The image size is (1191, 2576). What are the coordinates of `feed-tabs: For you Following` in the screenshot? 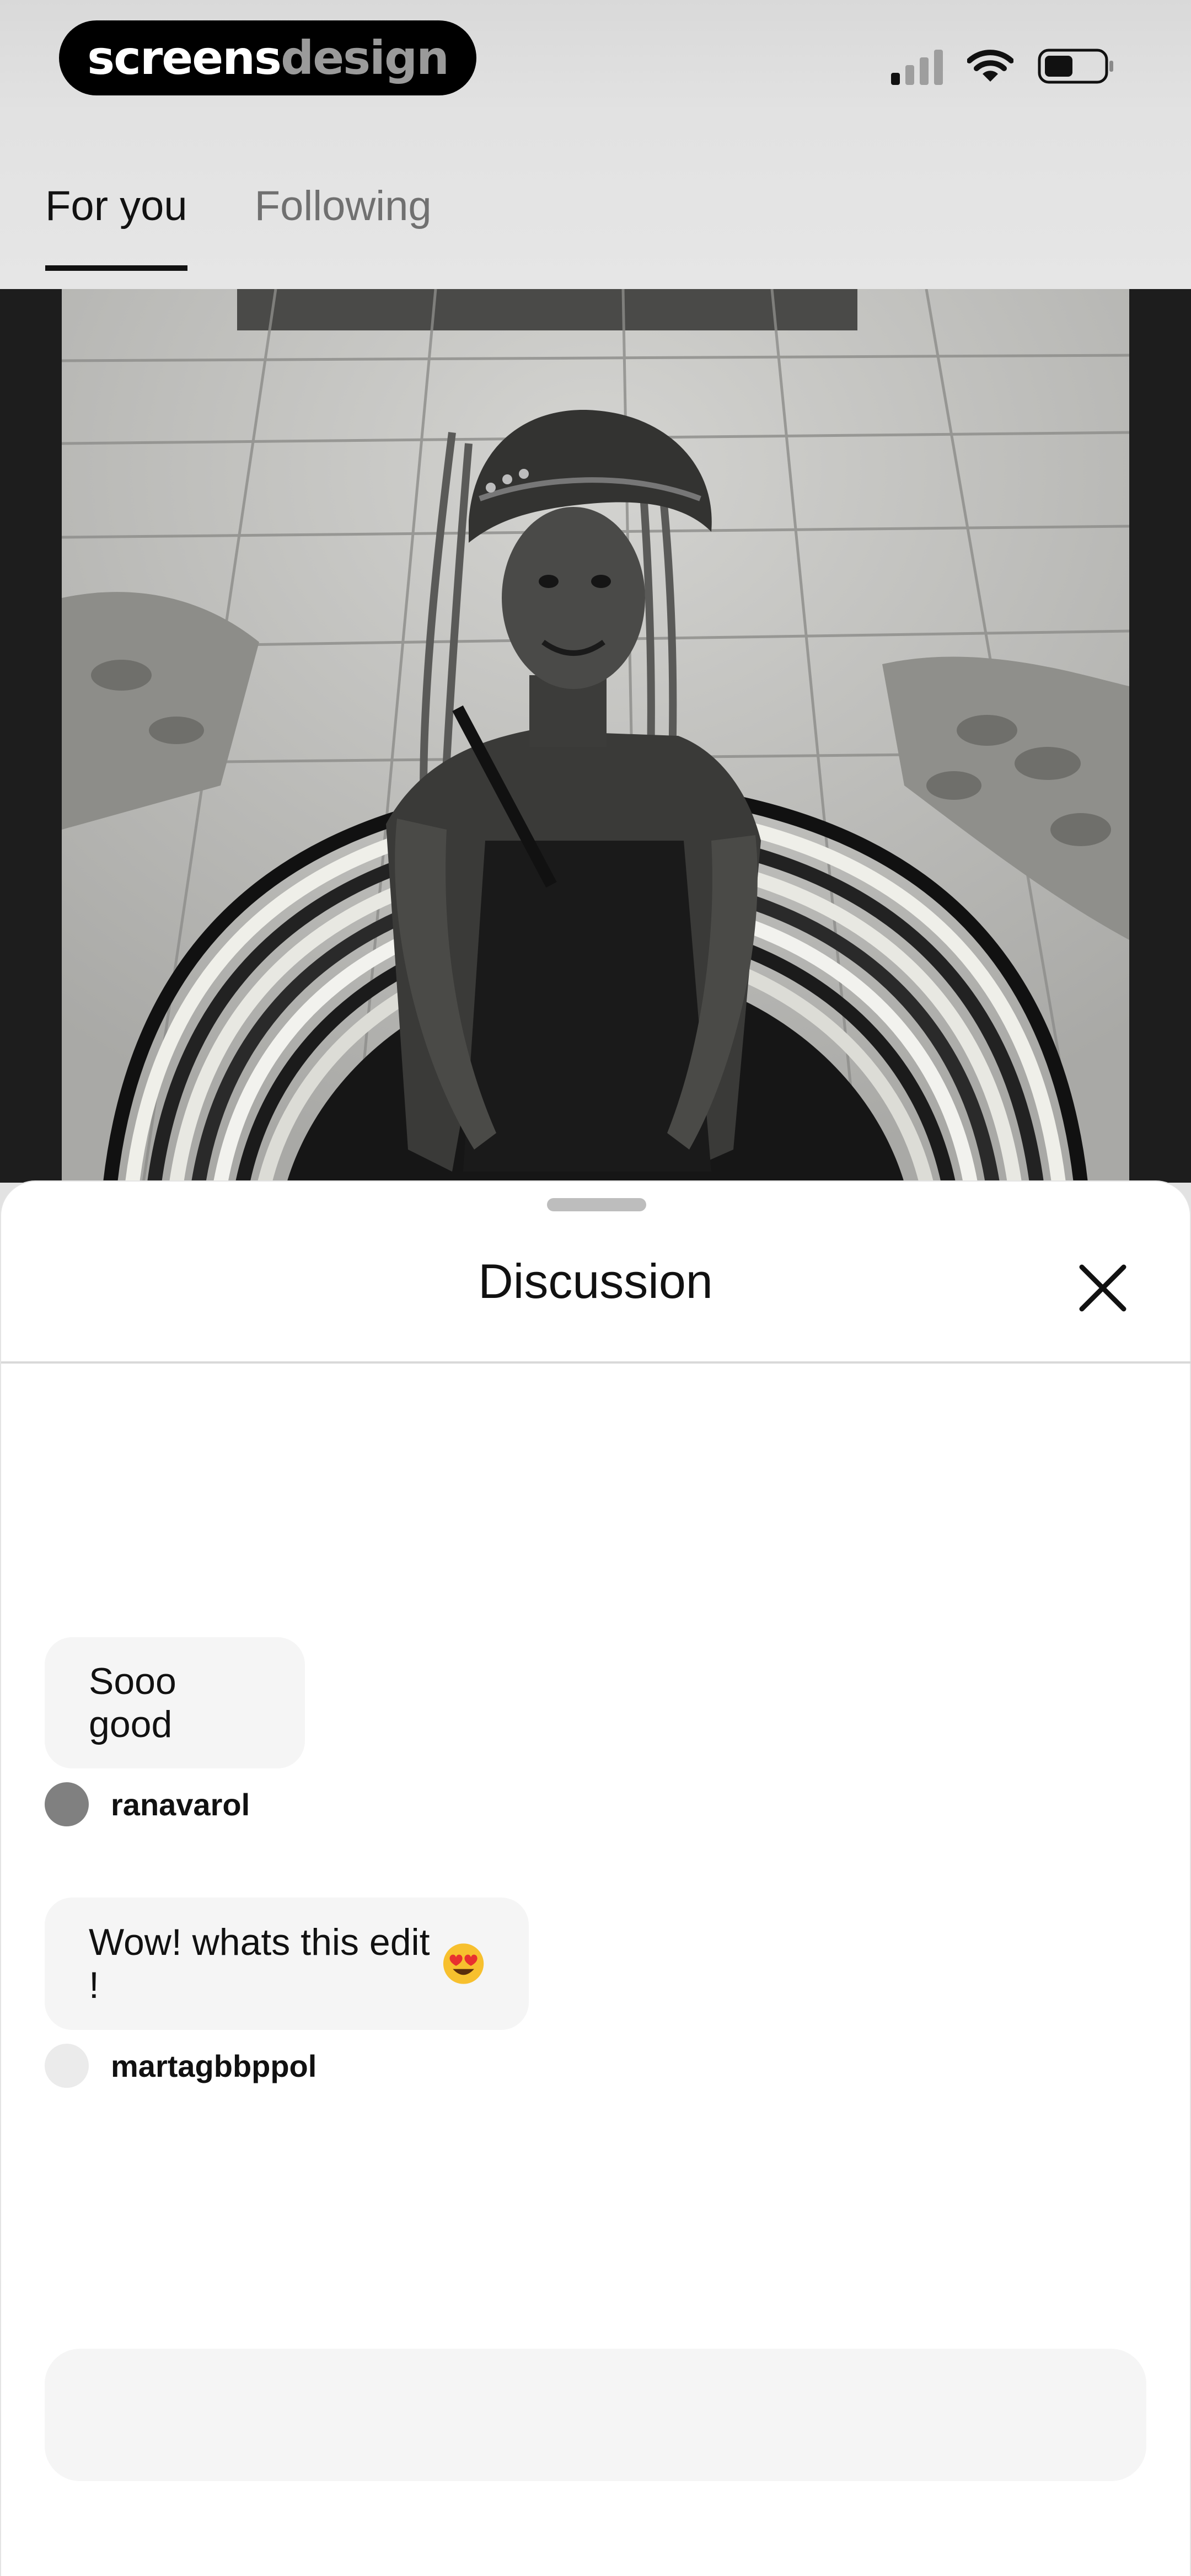 It's located at (238, 226).